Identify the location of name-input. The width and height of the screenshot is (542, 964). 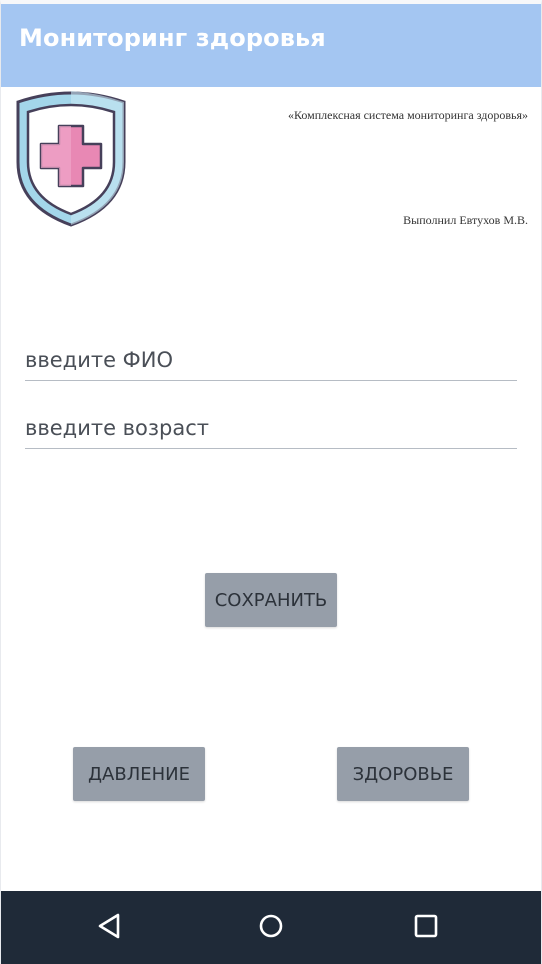
(271, 360).